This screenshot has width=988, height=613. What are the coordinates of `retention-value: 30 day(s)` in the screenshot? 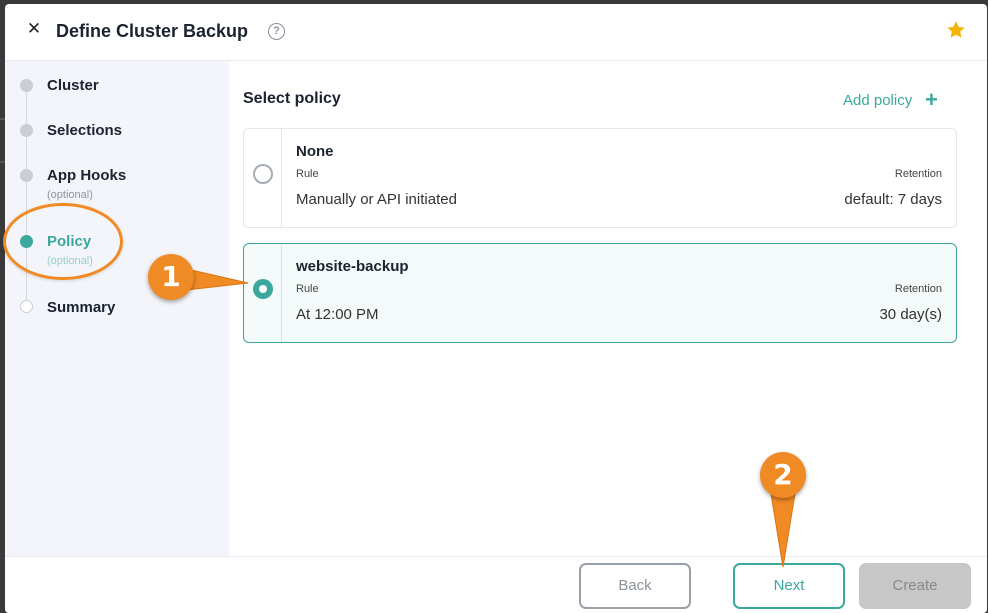 It's located at (910, 314).